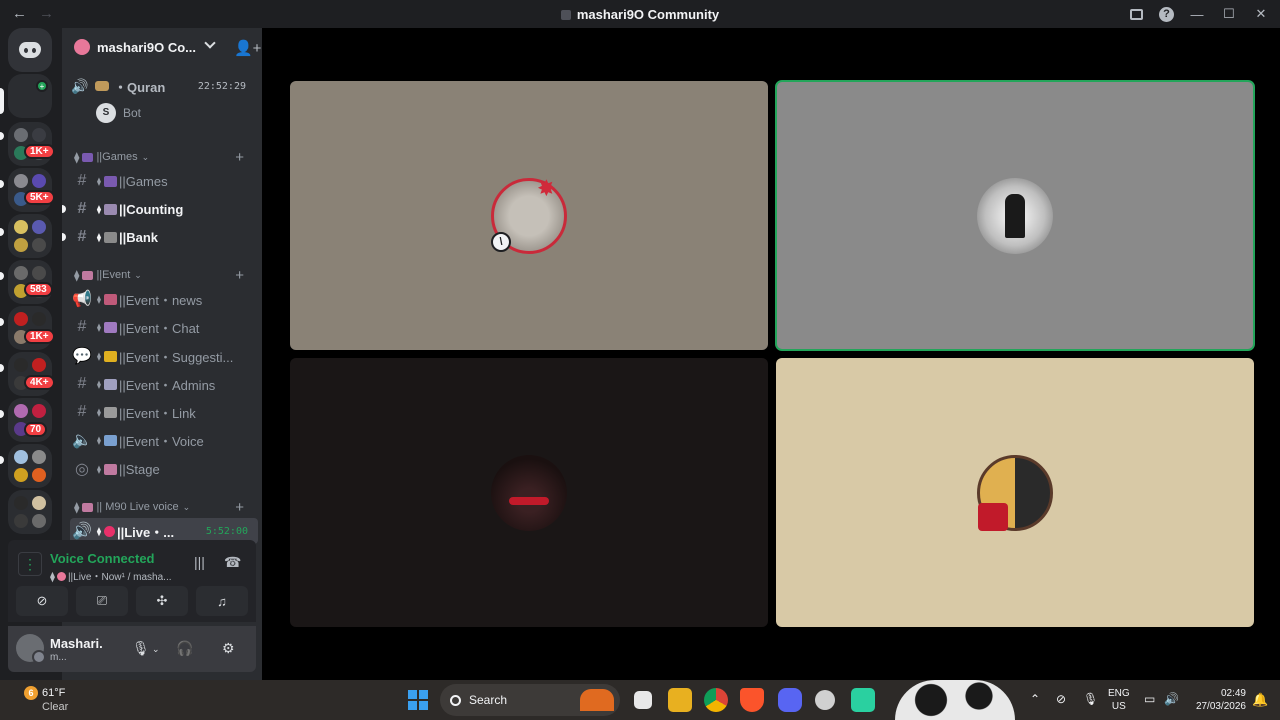 This screenshot has width=1280, height=720. What do you see at coordinates (164, 275) in the screenshot?
I see `category-event: ⧫ ||Event ⌄ +` at bounding box center [164, 275].